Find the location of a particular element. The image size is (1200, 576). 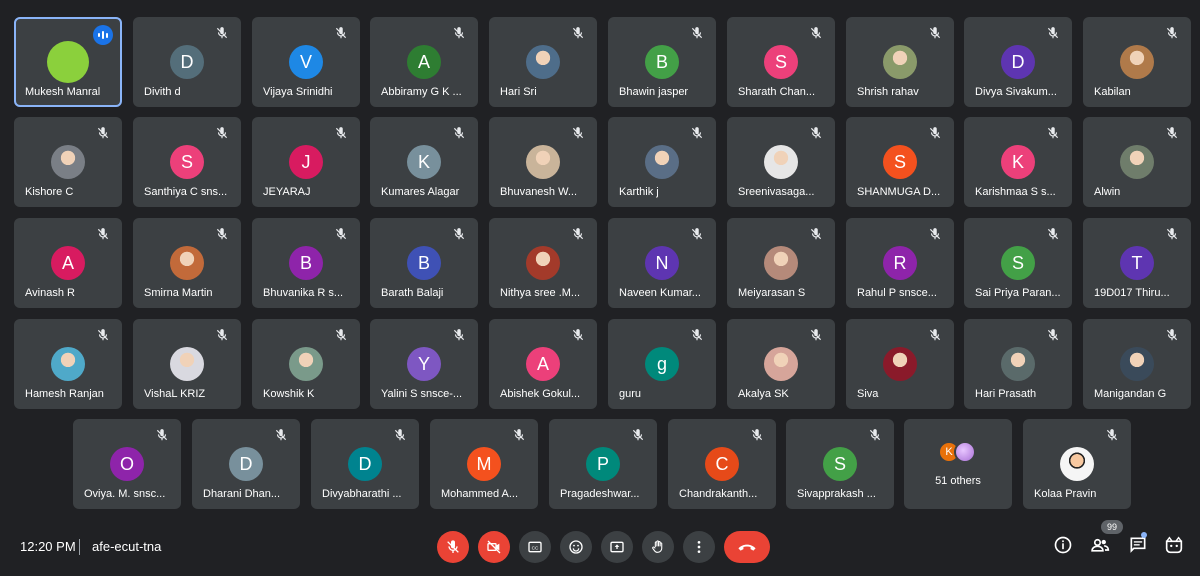

participant-tile: B Bhawin jasper is located at coordinates (662, 62).